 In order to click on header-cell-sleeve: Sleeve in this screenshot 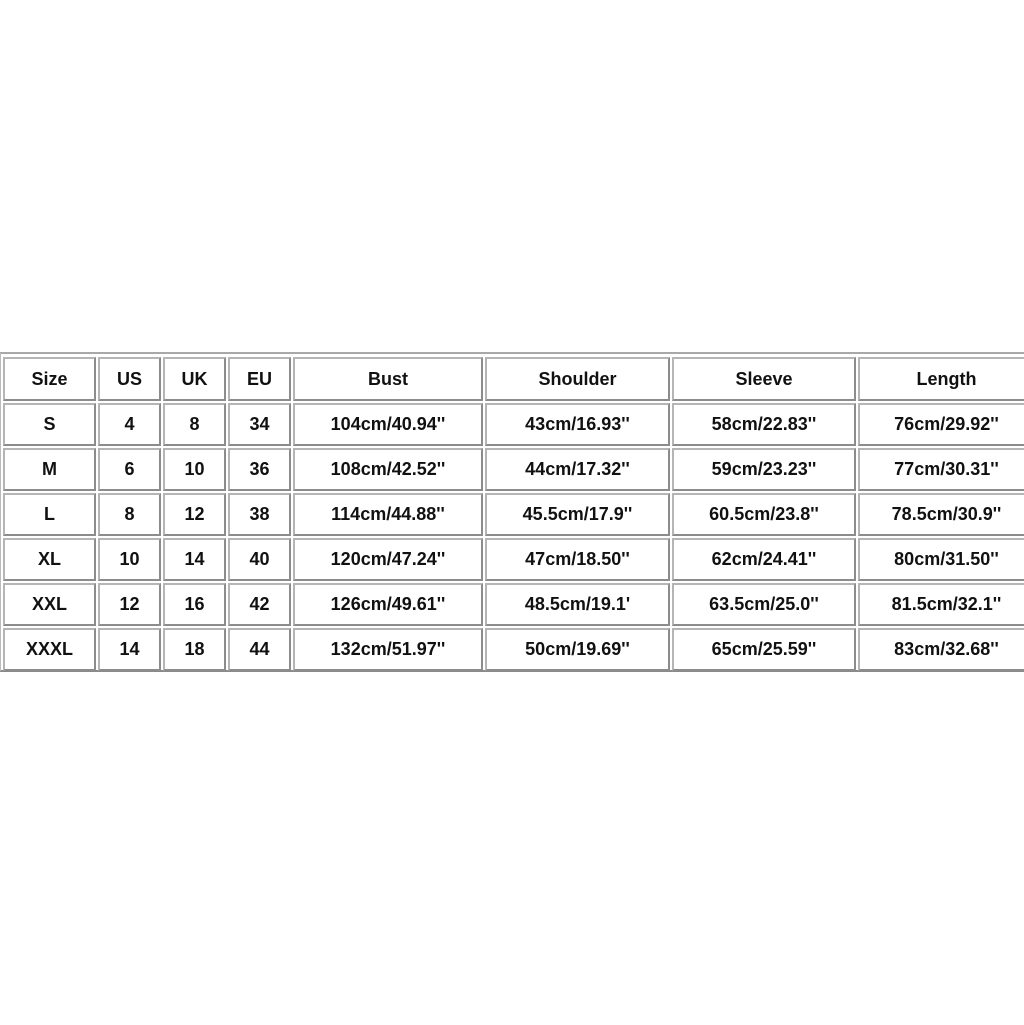, I will do `click(764, 379)`.